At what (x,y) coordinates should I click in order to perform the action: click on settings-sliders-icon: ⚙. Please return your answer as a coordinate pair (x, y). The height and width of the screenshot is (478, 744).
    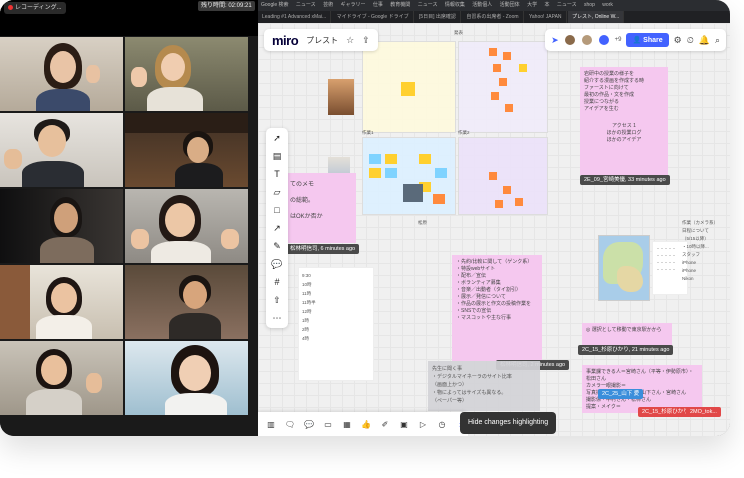
    Looking at the image, I should click on (678, 40).